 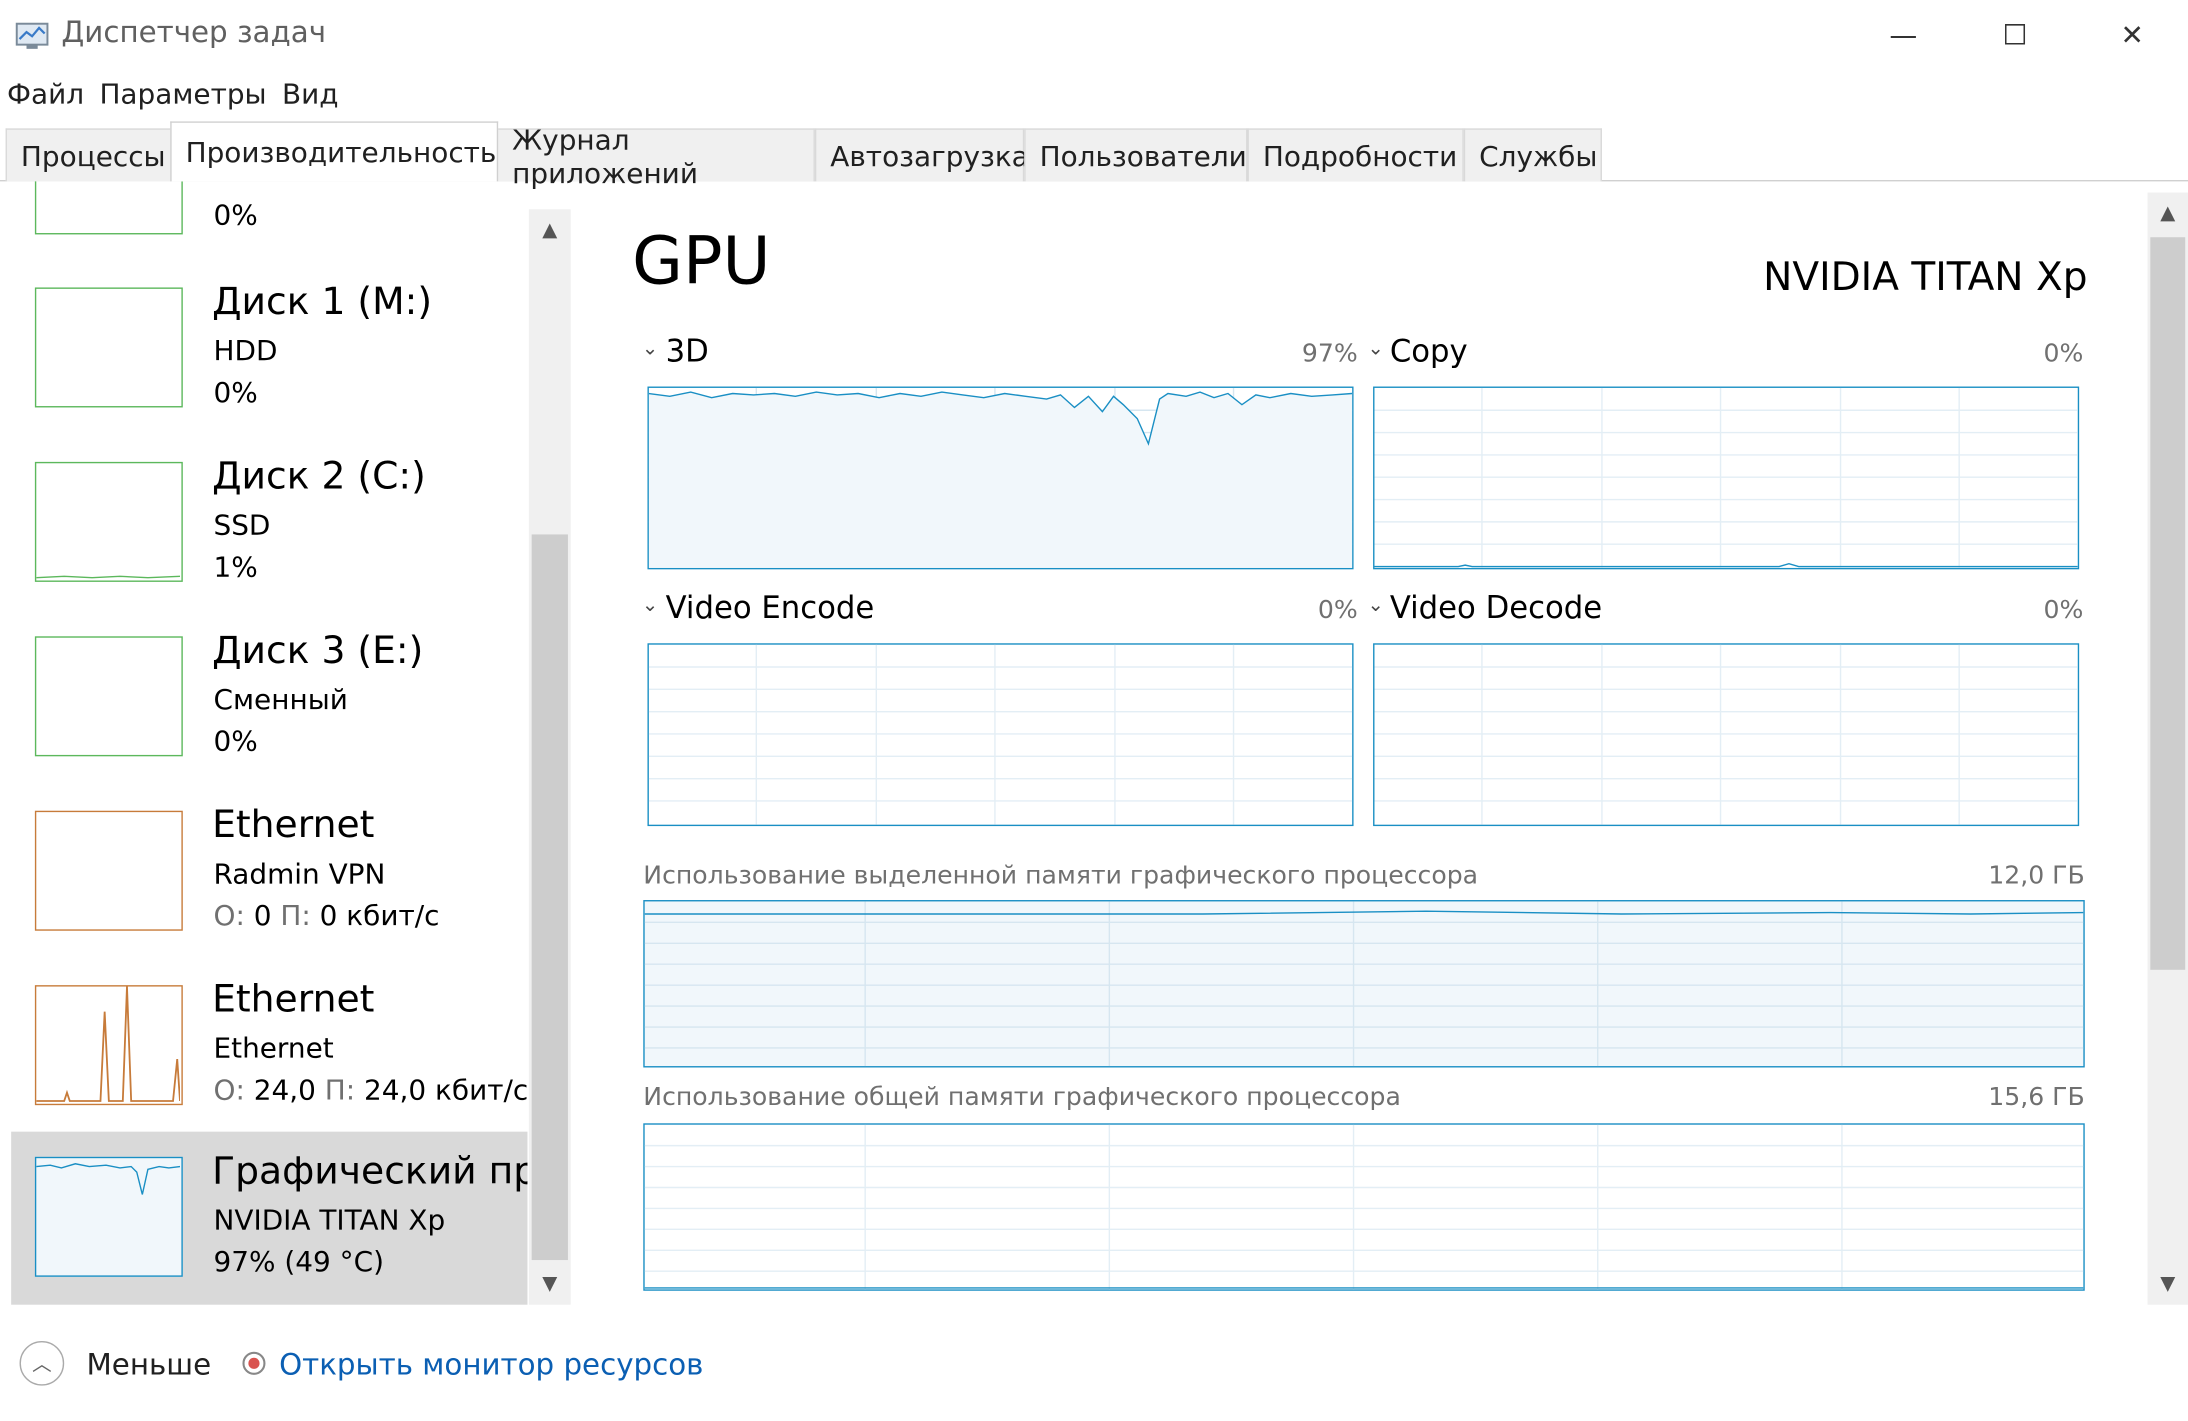 I want to click on engine-label-copy: Copy, so click(x=1429, y=352).